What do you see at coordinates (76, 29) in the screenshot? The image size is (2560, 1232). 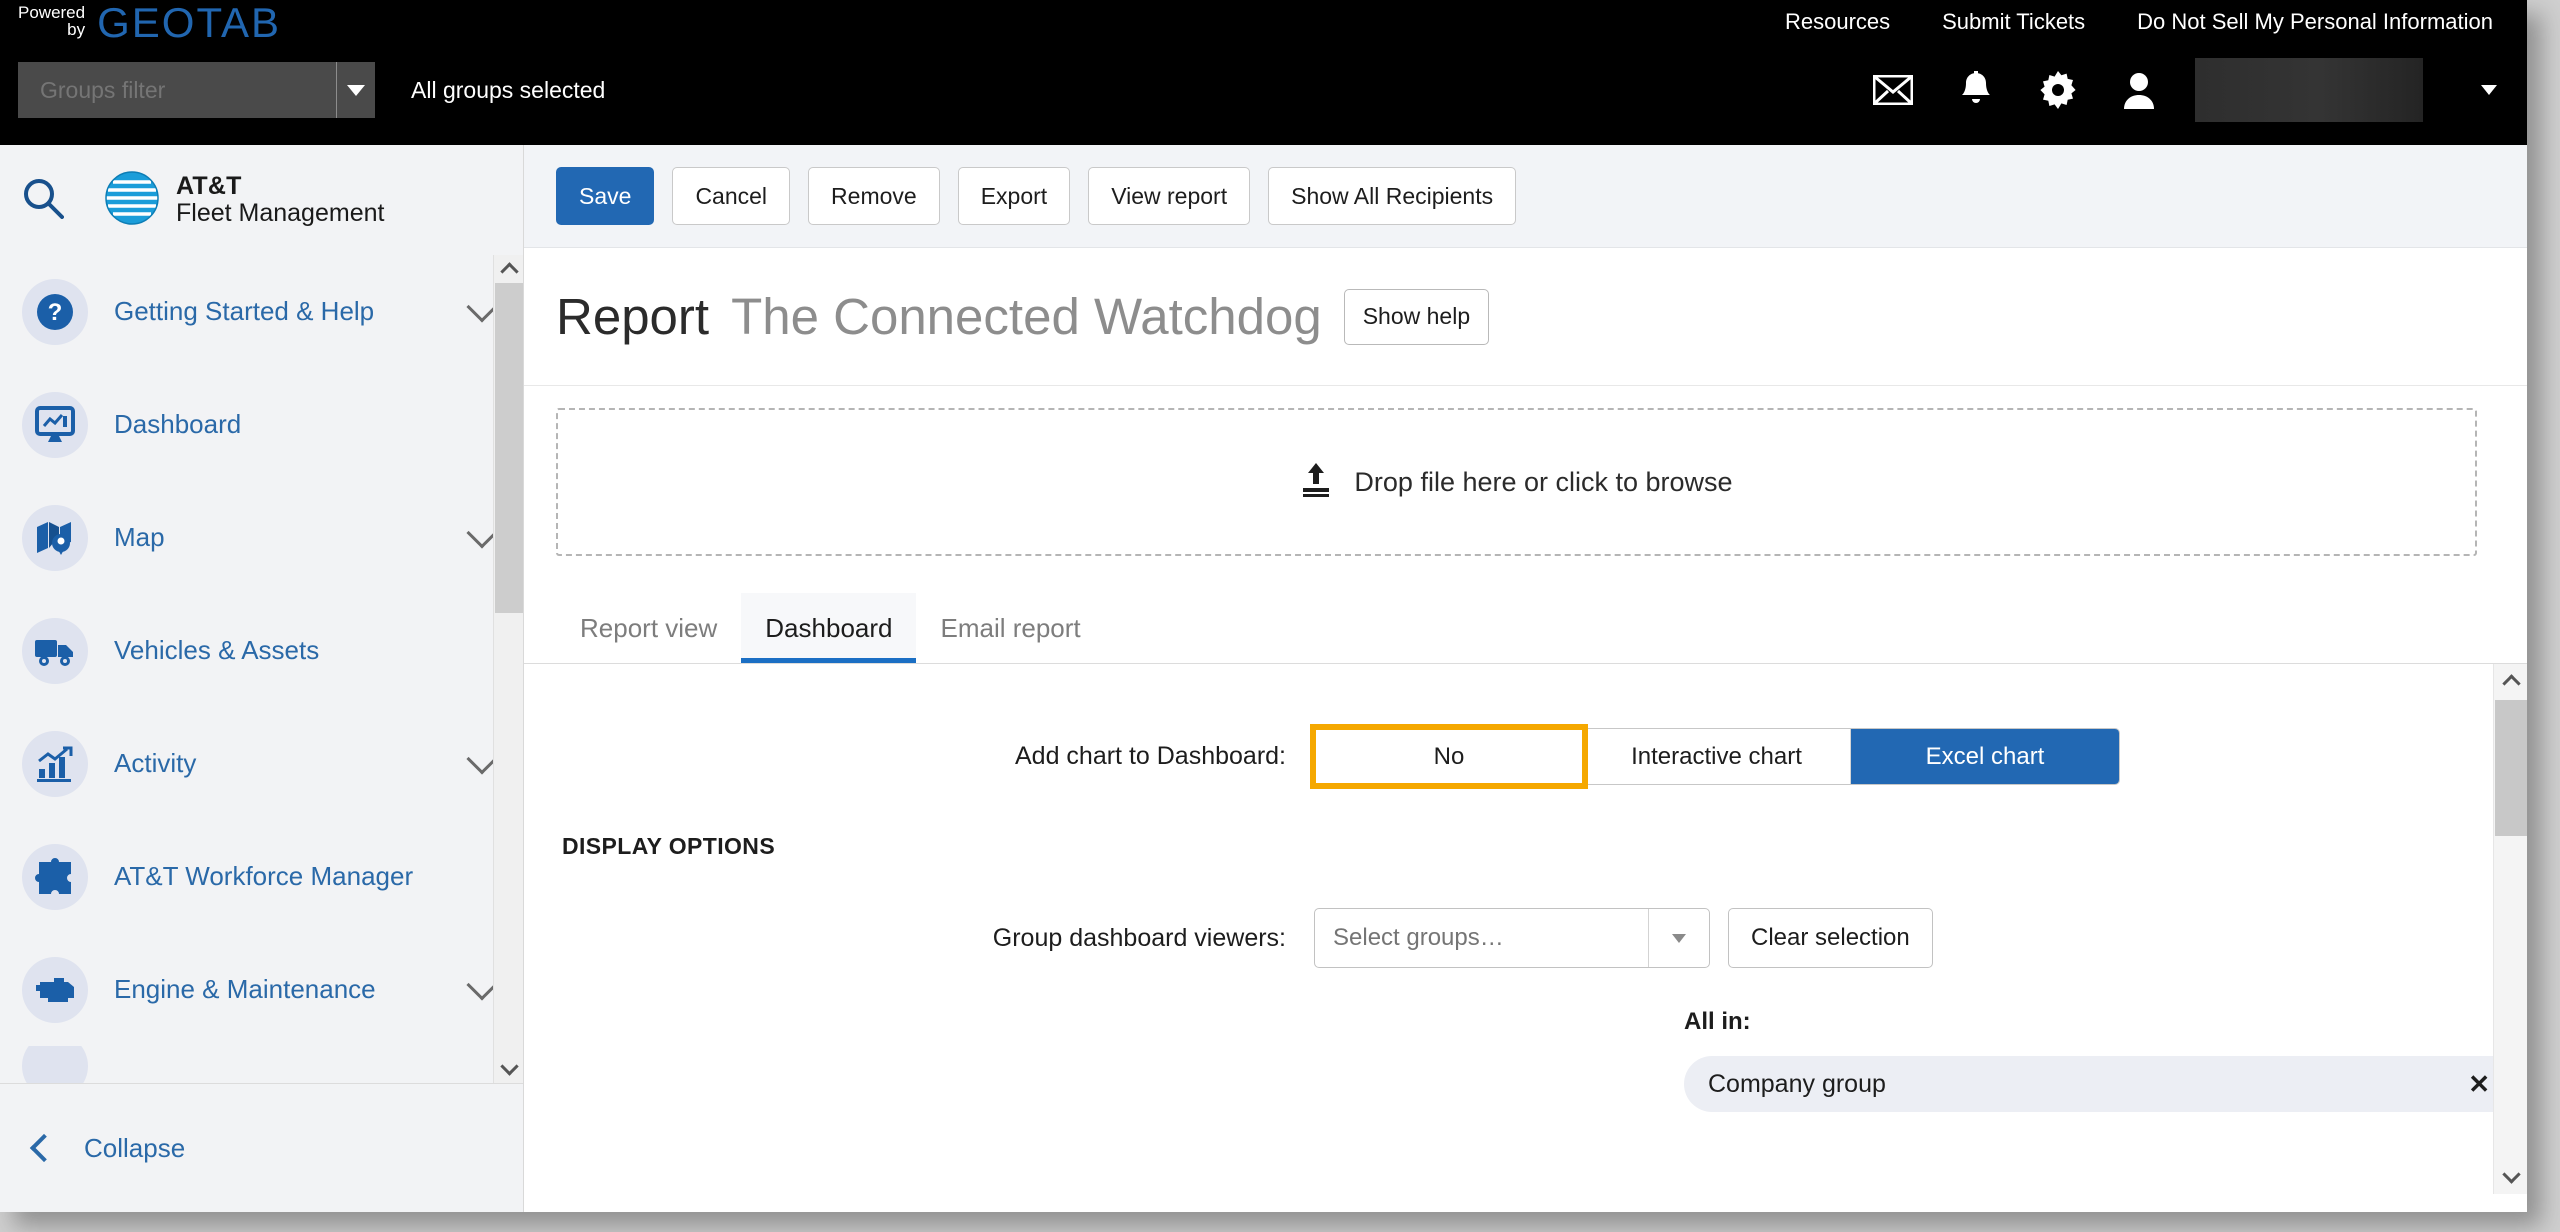 I see `powered-line2: by` at bounding box center [76, 29].